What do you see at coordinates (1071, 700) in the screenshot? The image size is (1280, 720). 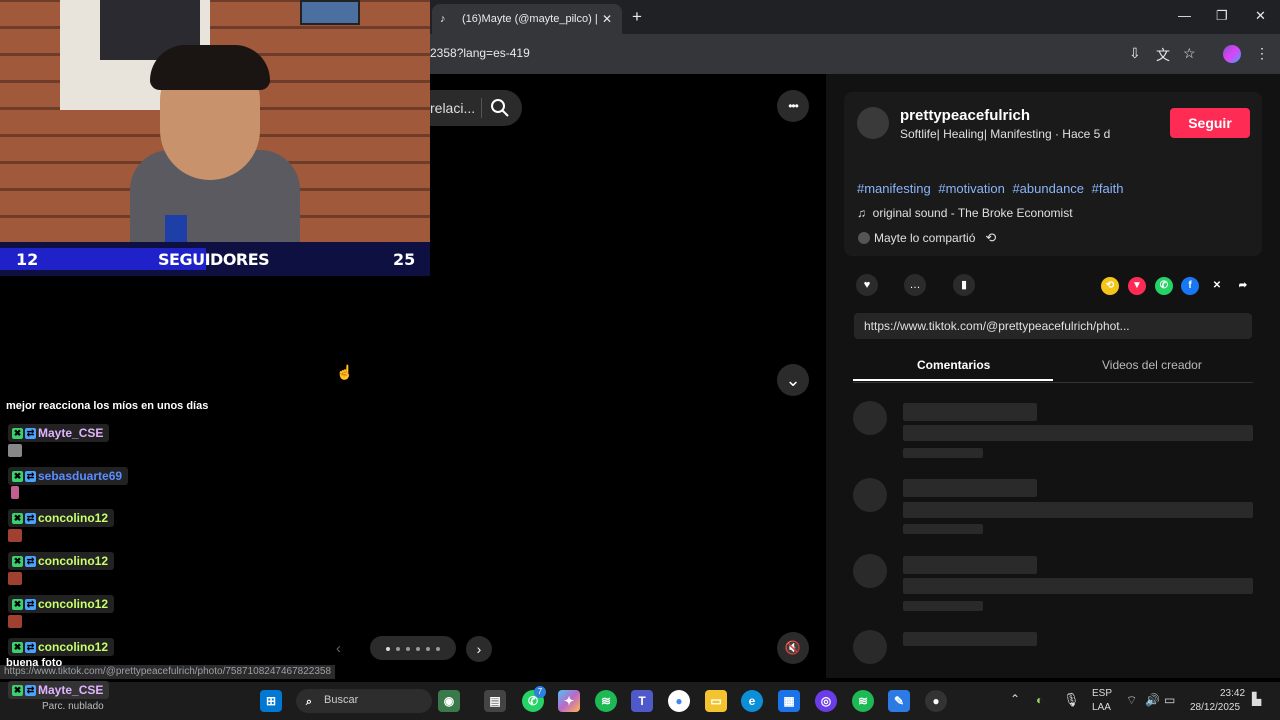 I see `microphone-icon: 🎙` at bounding box center [1071, 700].